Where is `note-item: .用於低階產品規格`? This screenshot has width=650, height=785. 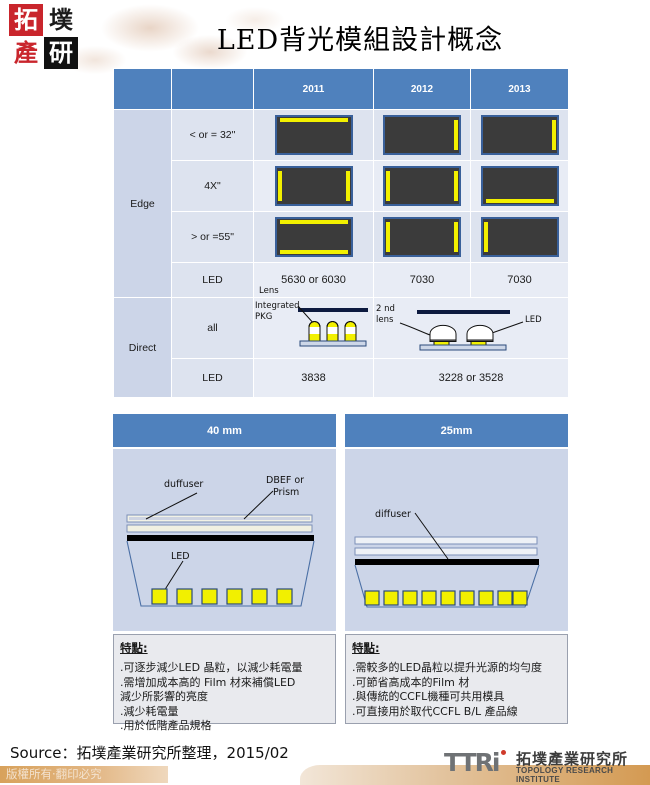
note-item: .用於低階產品規格 is located at coordinates (166, 725).